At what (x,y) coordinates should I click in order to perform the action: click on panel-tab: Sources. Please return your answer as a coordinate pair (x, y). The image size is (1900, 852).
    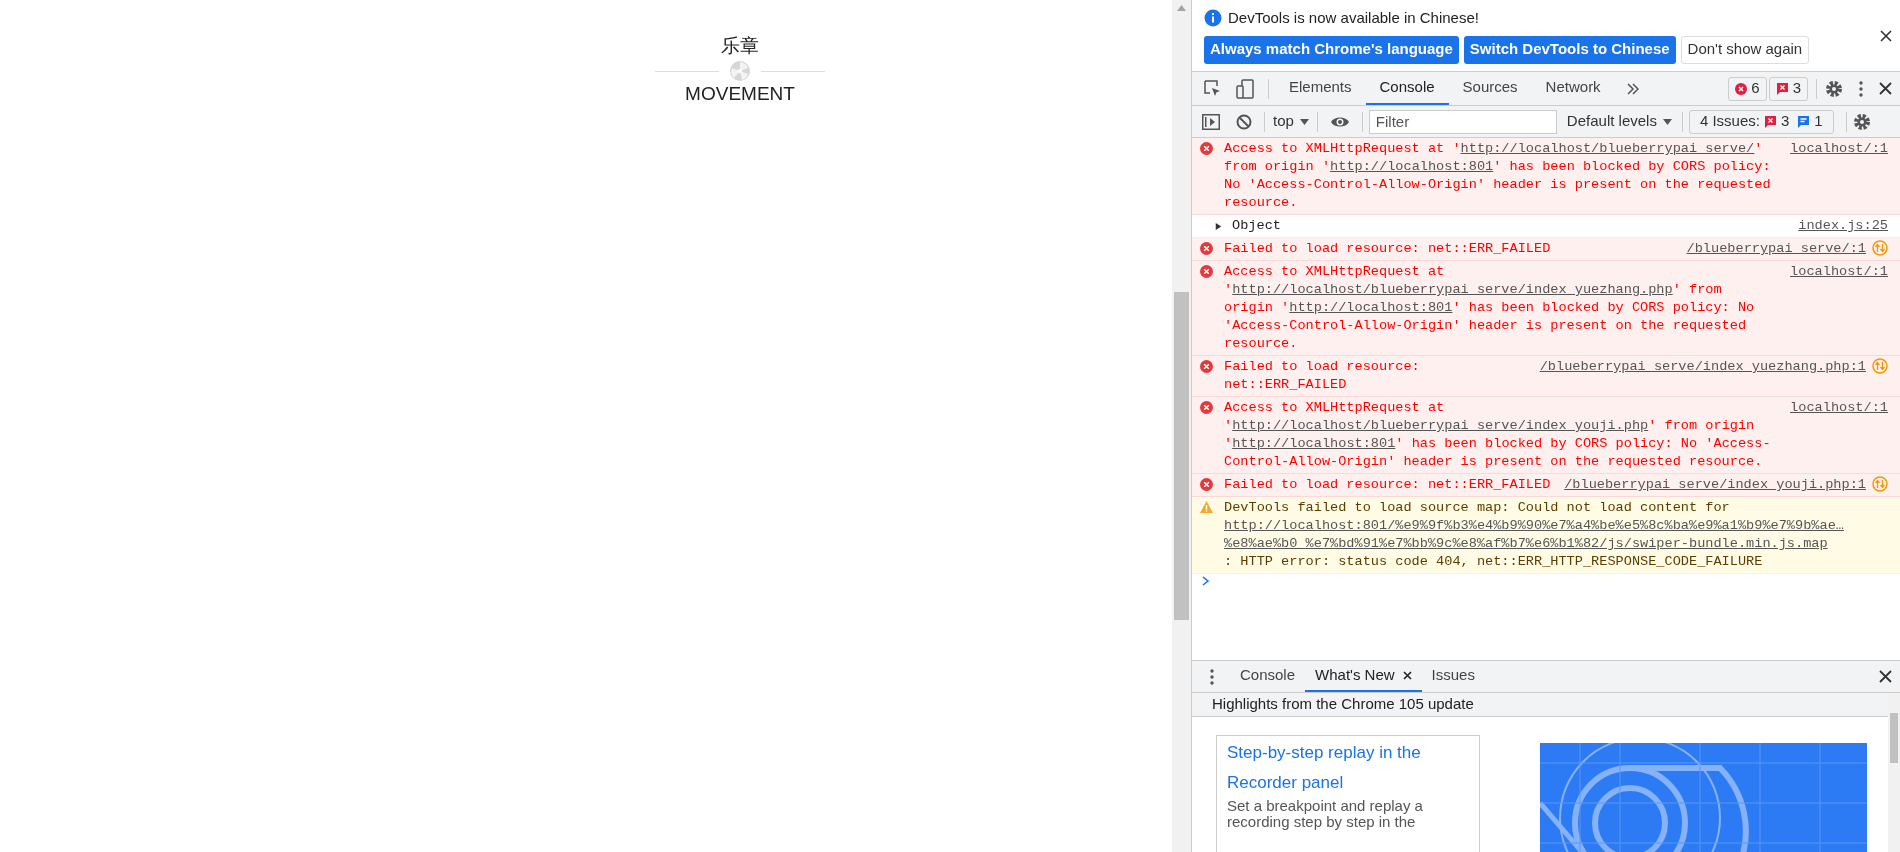
    Looking at the image, I should click on (1490, 88).